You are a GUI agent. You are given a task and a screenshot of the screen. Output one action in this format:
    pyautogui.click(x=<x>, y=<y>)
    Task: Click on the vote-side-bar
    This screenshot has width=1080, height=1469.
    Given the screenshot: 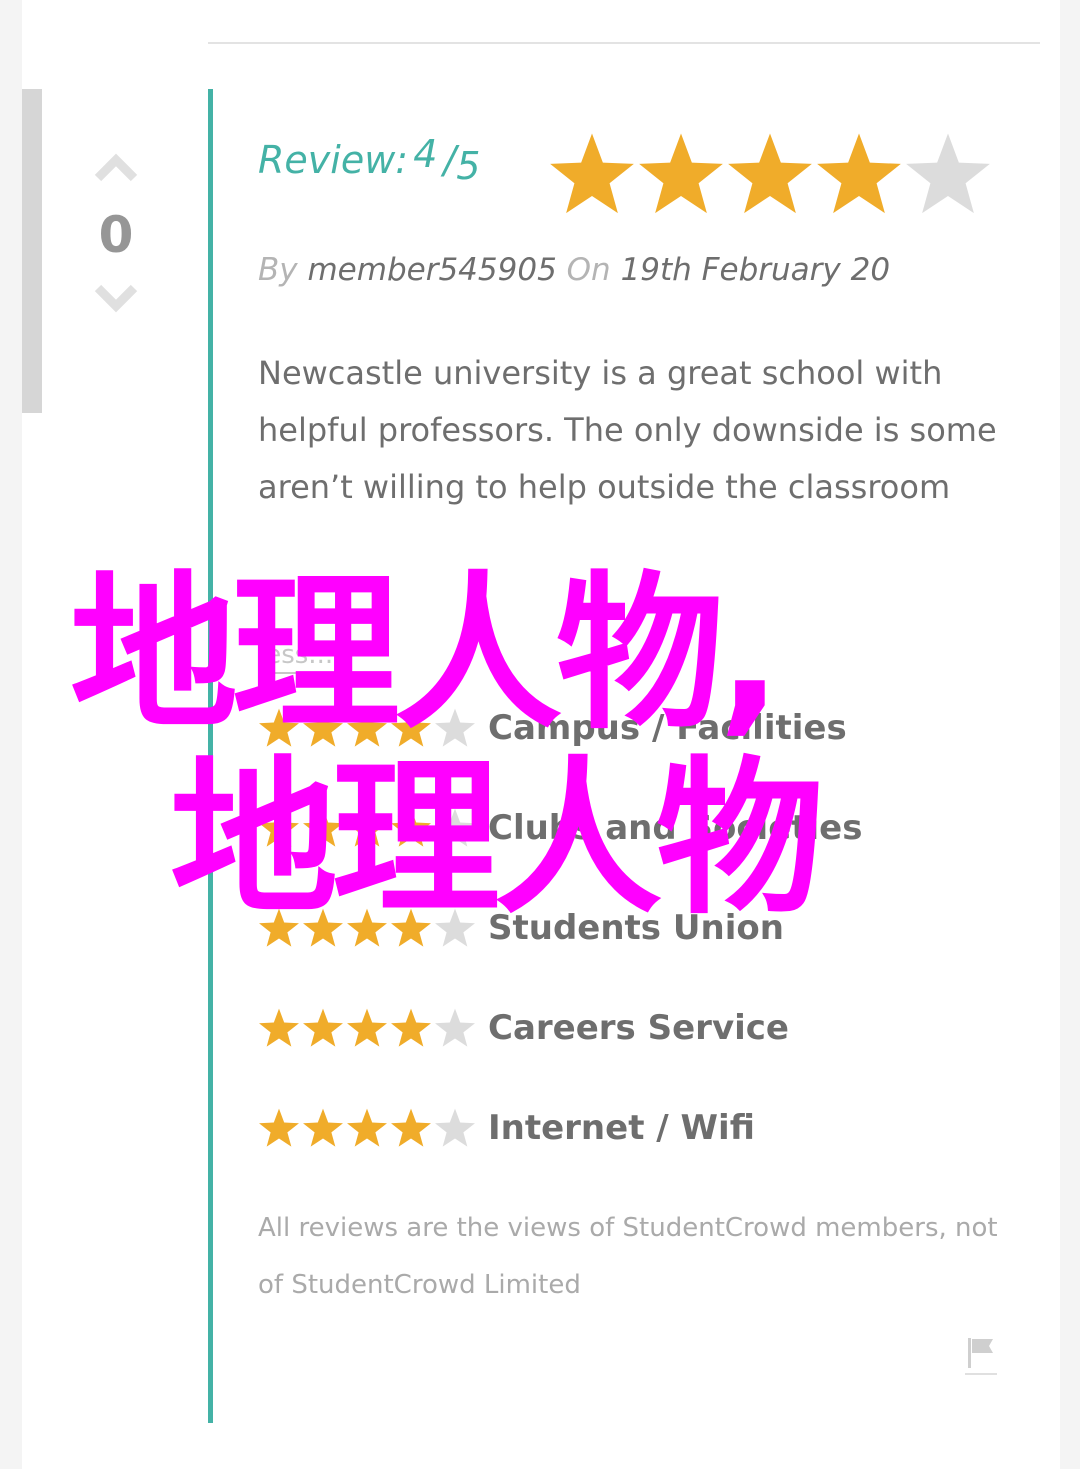 What is the action you would take?
    pyautogui.click(x=32, y=251)
    